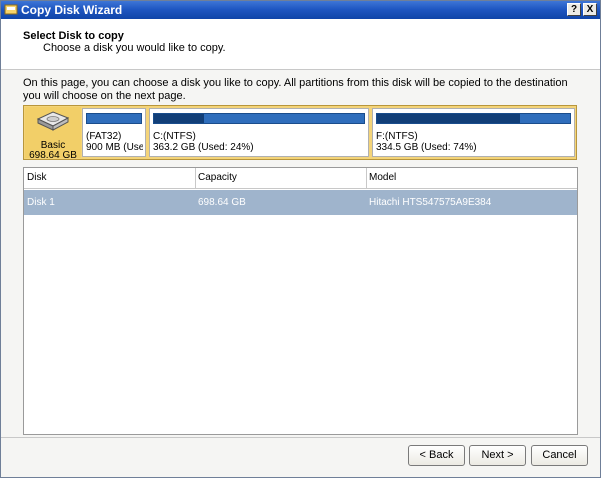 The image size is (601, 478). I want to click on cell-disk: Disk 1, so click(41, 202).